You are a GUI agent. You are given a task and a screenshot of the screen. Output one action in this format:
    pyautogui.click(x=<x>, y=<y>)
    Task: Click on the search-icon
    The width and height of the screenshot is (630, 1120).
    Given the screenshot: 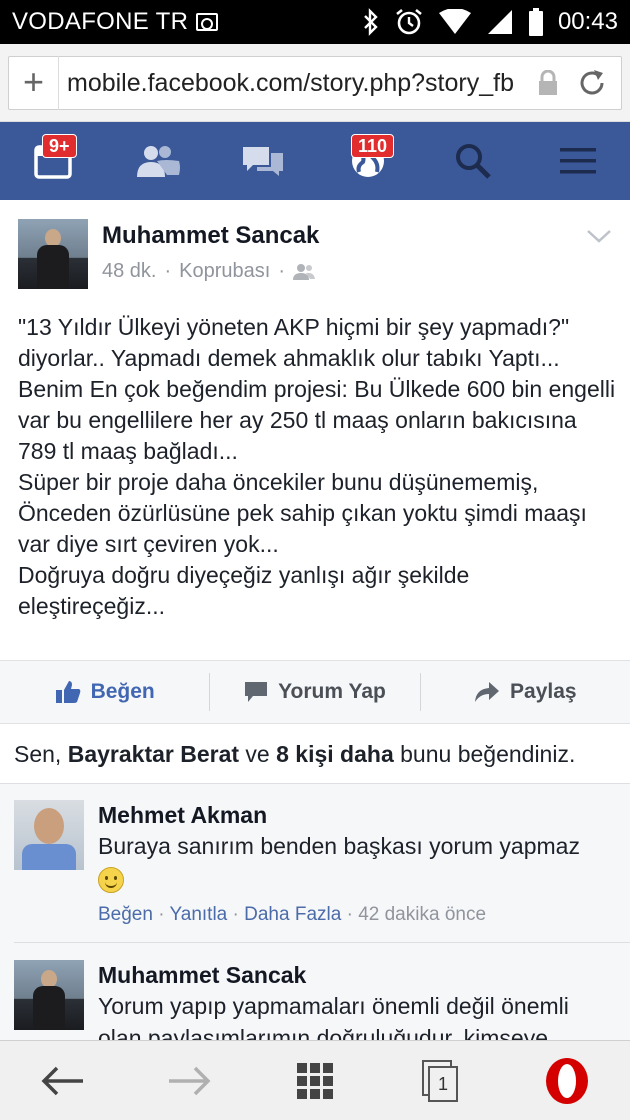 What is the action you would take?
    pyautogui.click(x=473, y=161)
    